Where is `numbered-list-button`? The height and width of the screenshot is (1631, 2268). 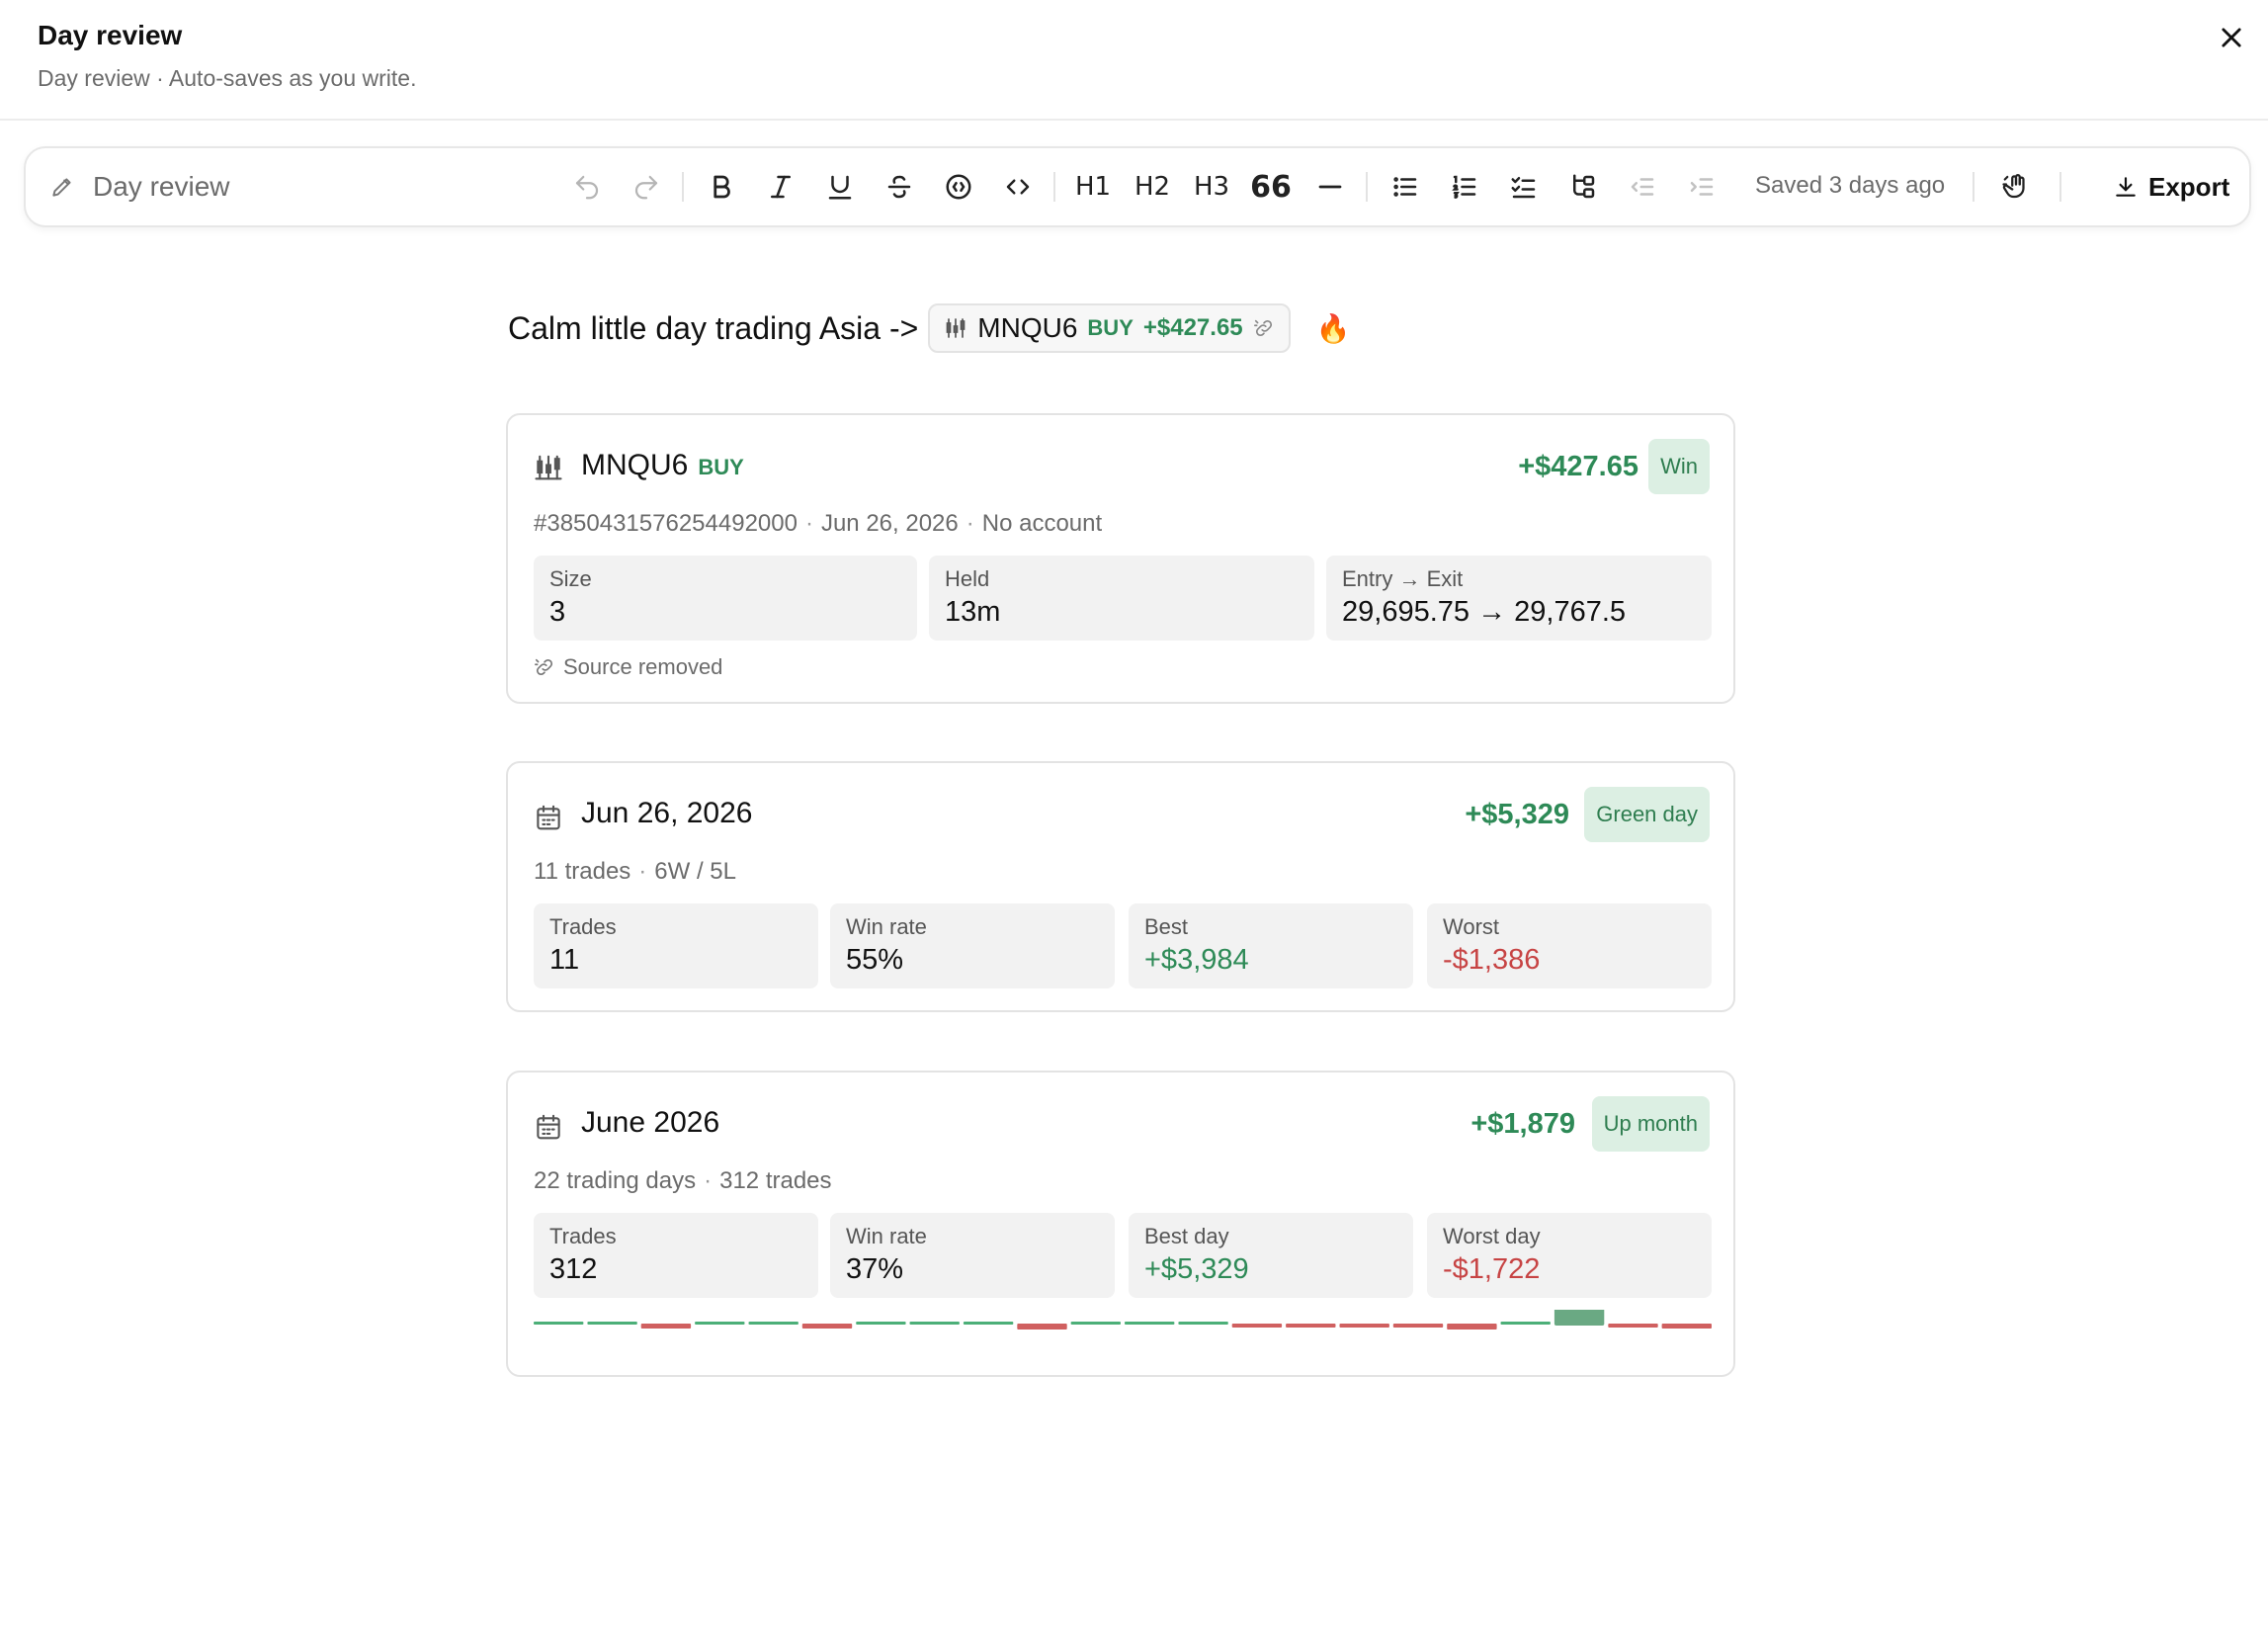
numbered-list-button is located at coordinates (1464, 187).